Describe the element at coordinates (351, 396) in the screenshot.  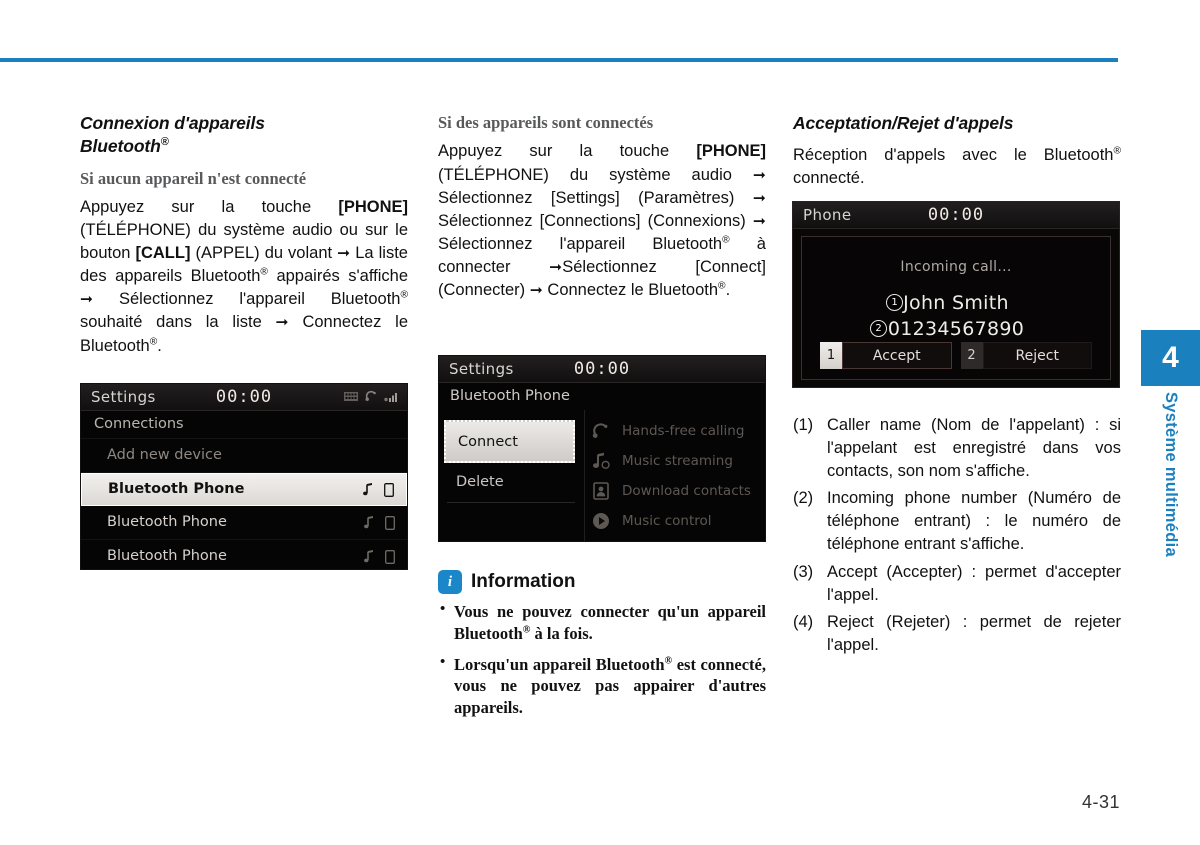
I see `keypad-icon` at that location.